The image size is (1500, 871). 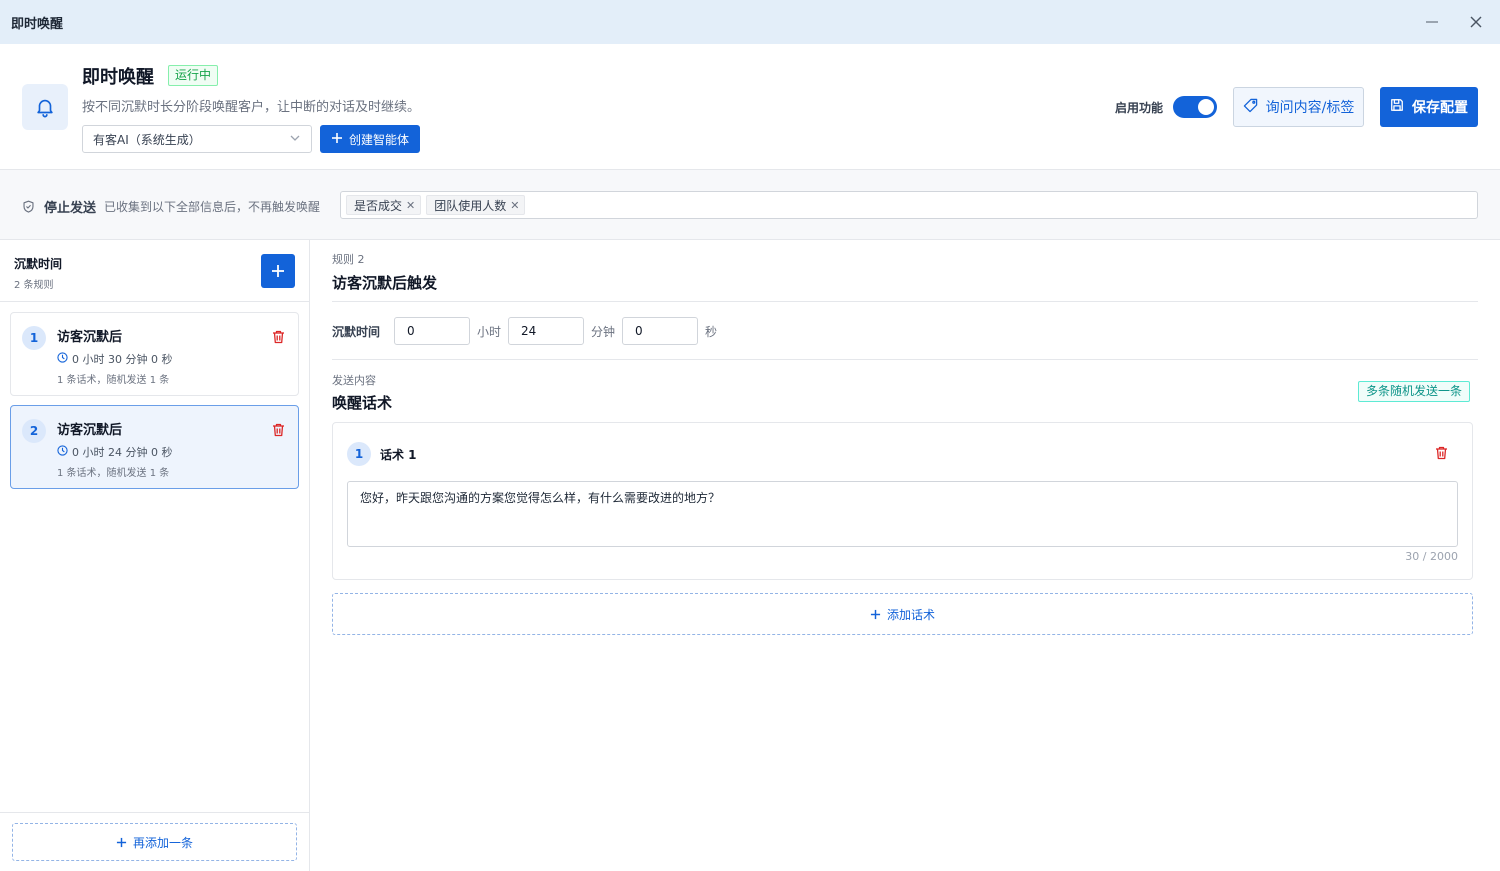 I want to click on close-icon, so click(x=1476, y=22).